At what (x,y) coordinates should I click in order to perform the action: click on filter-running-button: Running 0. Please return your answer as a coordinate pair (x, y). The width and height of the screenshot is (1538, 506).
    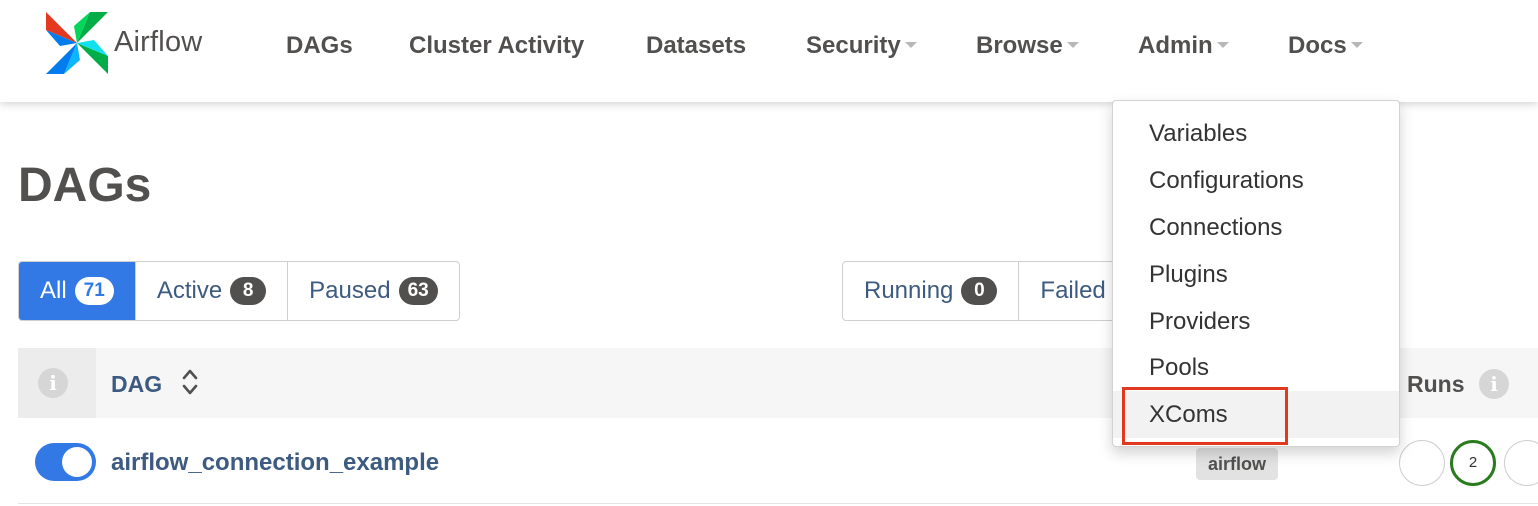
    Looking at the image, I should click on (931, 291).